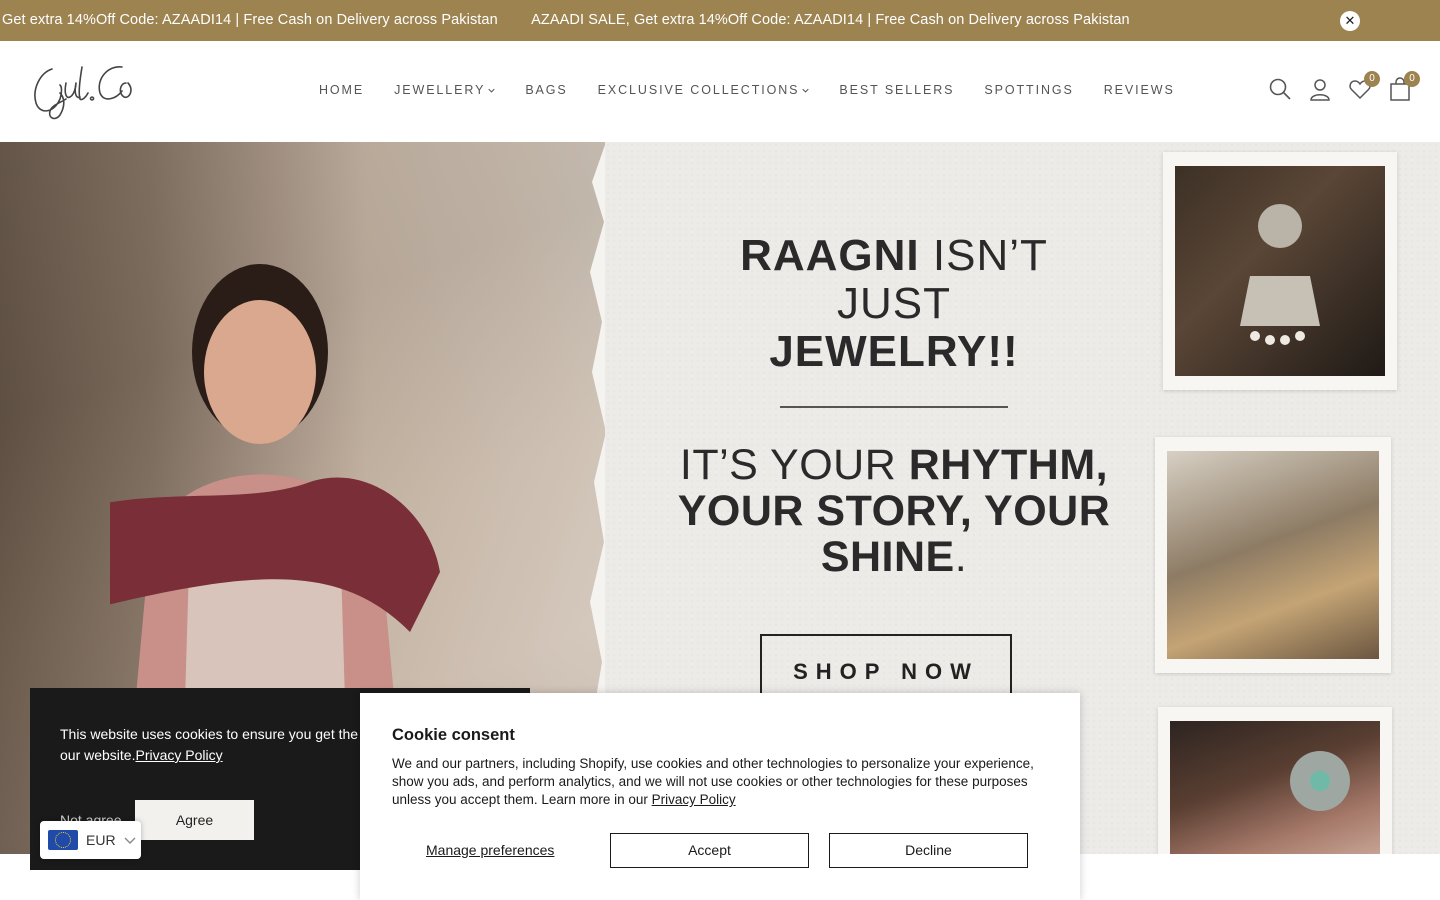  I want to click on polaroid-anklet, so click(1273, 555).